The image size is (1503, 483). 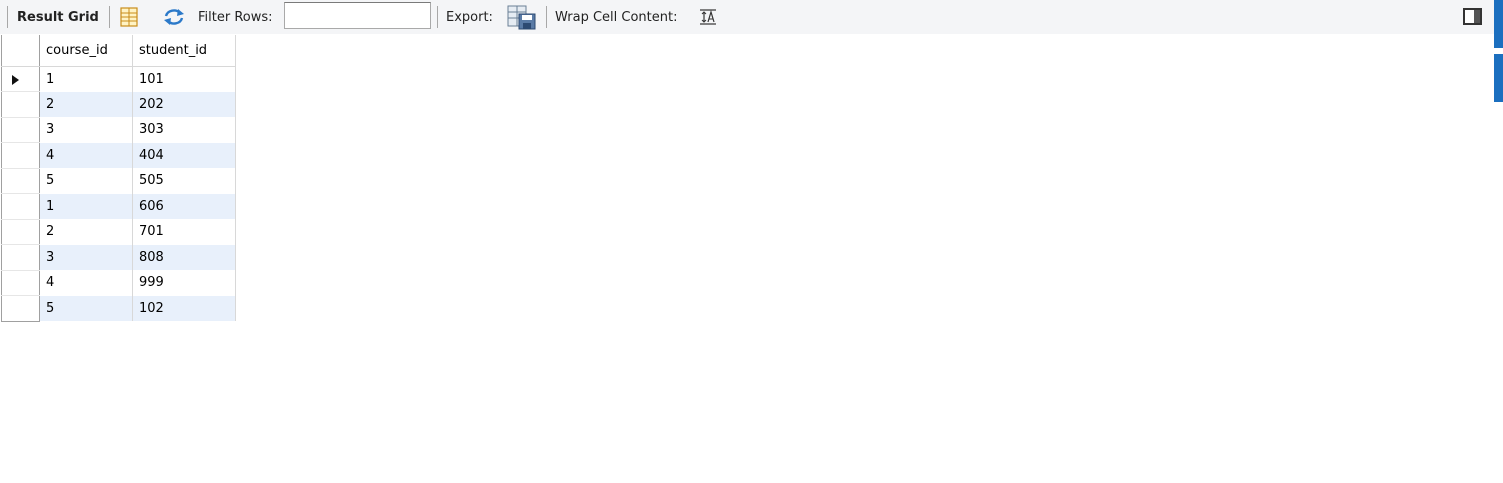 I want to click on wrap-cell-content-label: Wrap Cell Content:, so click(x=616, y=17).